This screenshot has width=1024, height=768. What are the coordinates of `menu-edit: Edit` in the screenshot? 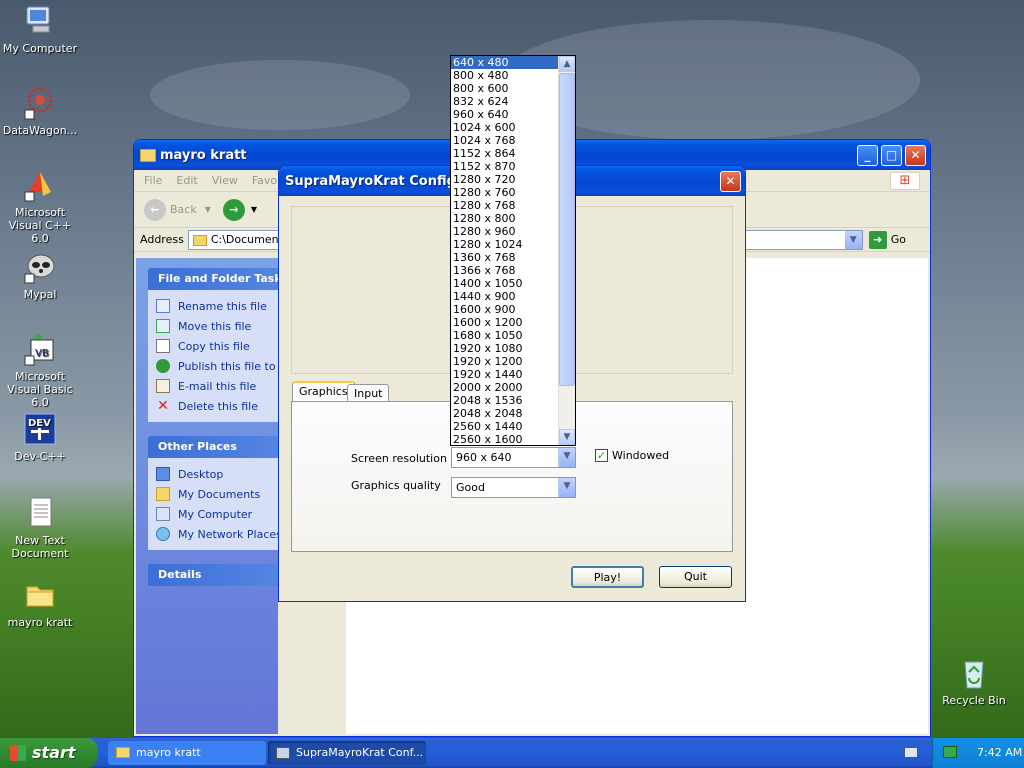 It's located at (186, 180).